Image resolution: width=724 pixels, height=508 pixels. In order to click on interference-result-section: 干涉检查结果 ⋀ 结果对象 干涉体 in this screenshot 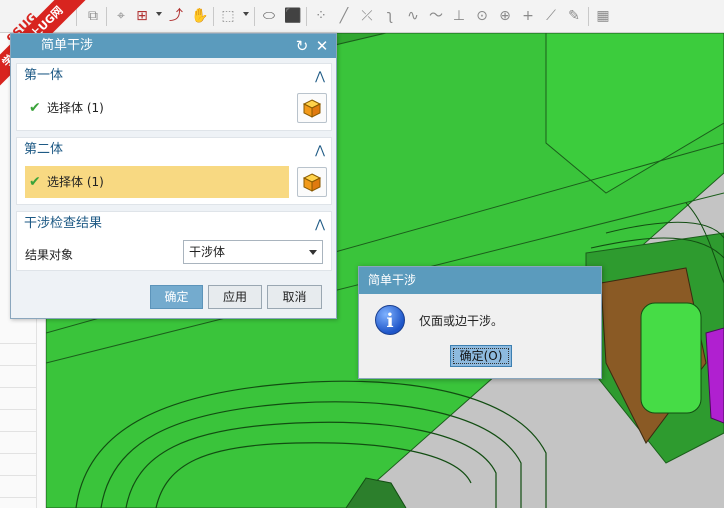, I will do `click(174, 241)`.